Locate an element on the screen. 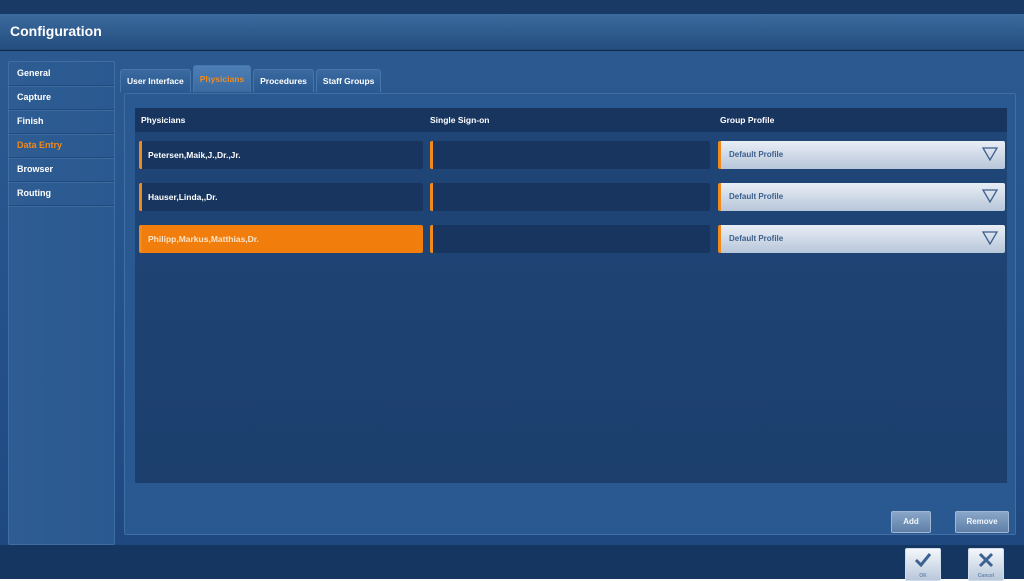 The image size is (1024, 581). tab-user-interface: User Interface is located at coordinates (155, 80).